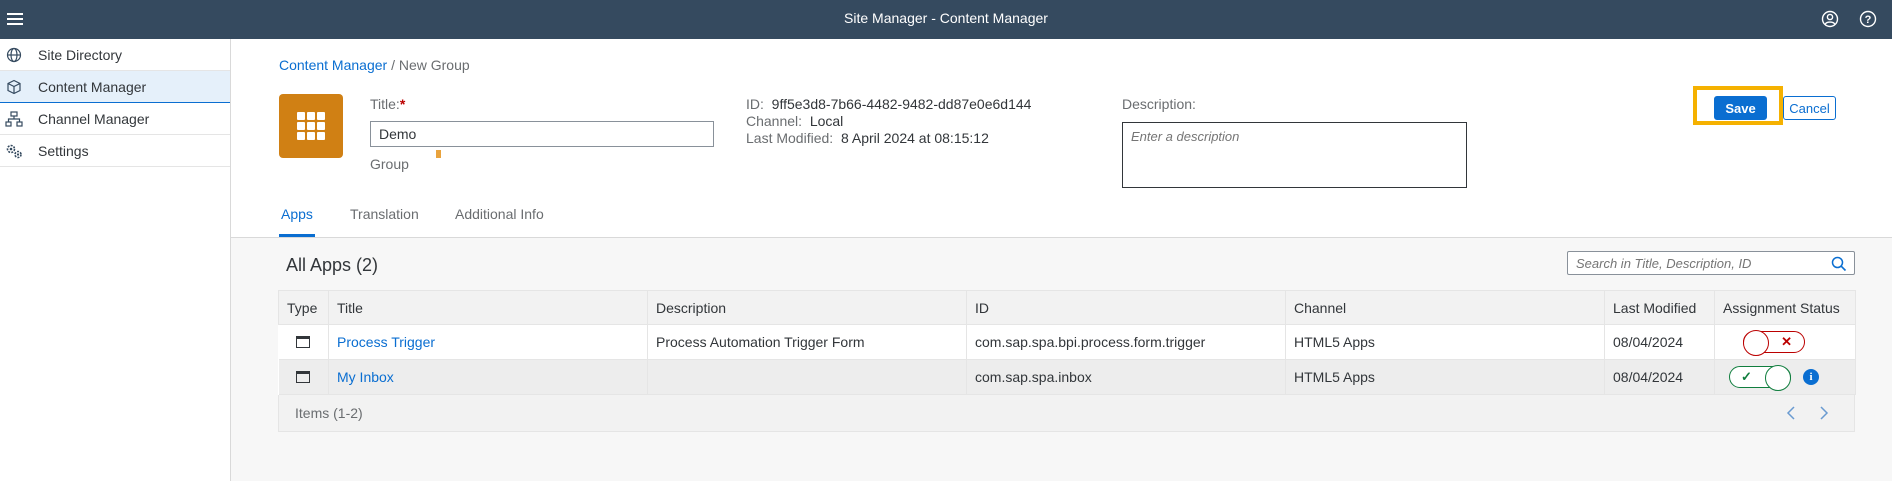 The width and height of the screenshot is (1892, 481). Describe the element at coordinates (1740, 108) in the screenshot. I see `save-button: Save` at that location.